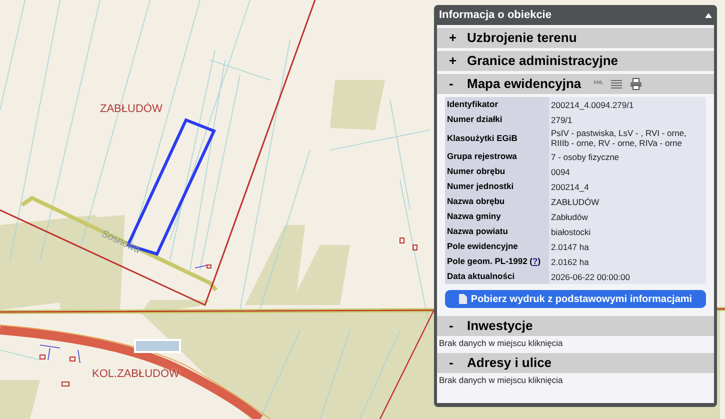  Describe the element at coordinates (500, 326) in the screenshot. I see `section-title: Inwestycje` at that location.